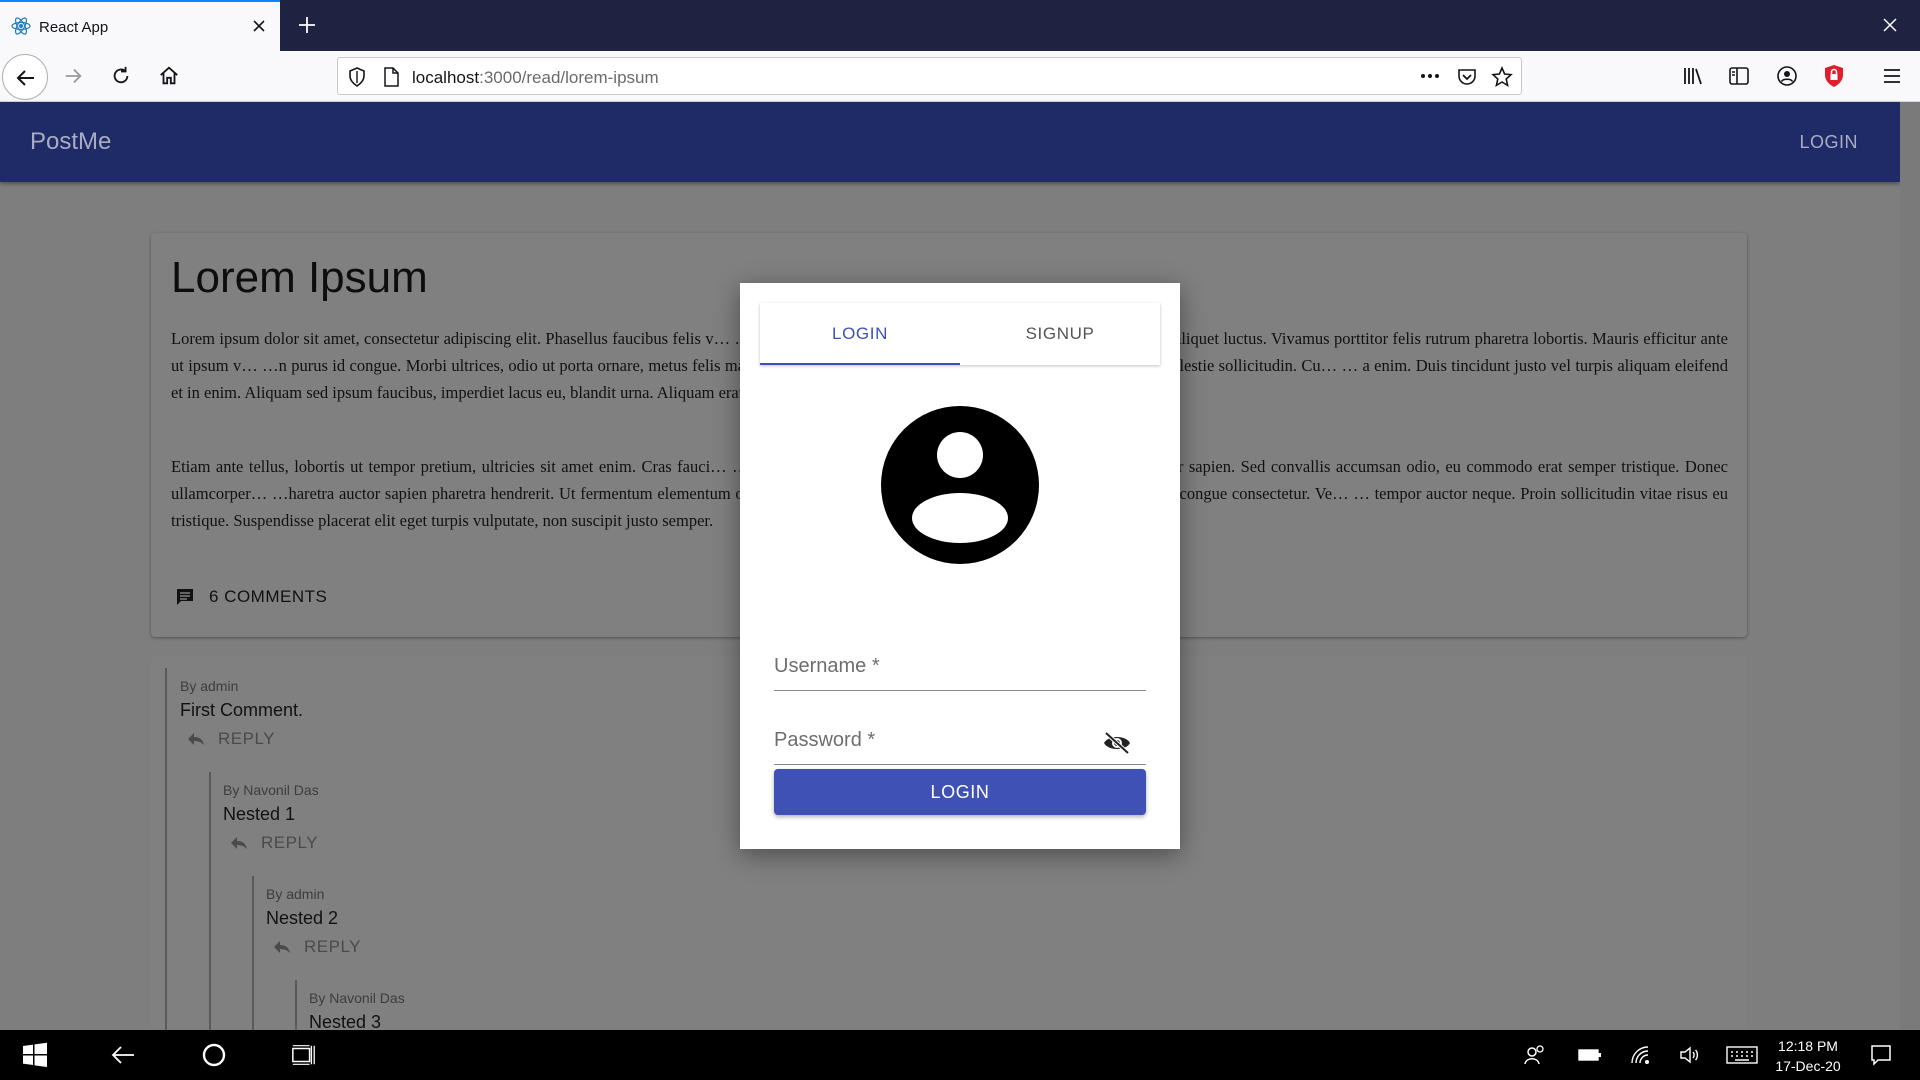 The height and width of the screenshot is (1080, 1920). I want to click on task-view-icon, so click(303, 1055).